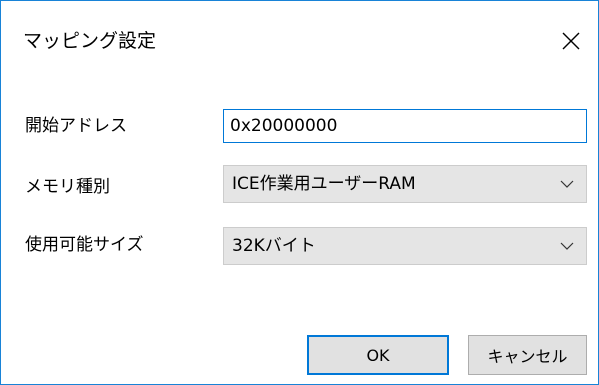 The width and height of the screenshot is (599, 385). What do you see at coordinates (76, 126) in the screenshot?
I see `start-address-label: 開始アドレス` at bounding box center [76, 126].